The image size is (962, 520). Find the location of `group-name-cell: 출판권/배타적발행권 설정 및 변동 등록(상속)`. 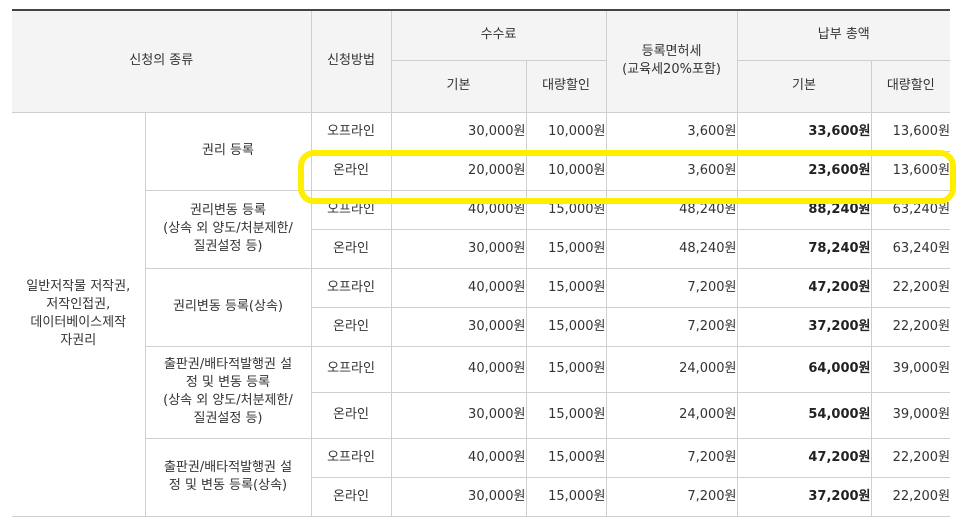

group-name-cell: 출판권/배타적발행권 설정 및 변동 등록(상속) is located at coordinates (228, 477).